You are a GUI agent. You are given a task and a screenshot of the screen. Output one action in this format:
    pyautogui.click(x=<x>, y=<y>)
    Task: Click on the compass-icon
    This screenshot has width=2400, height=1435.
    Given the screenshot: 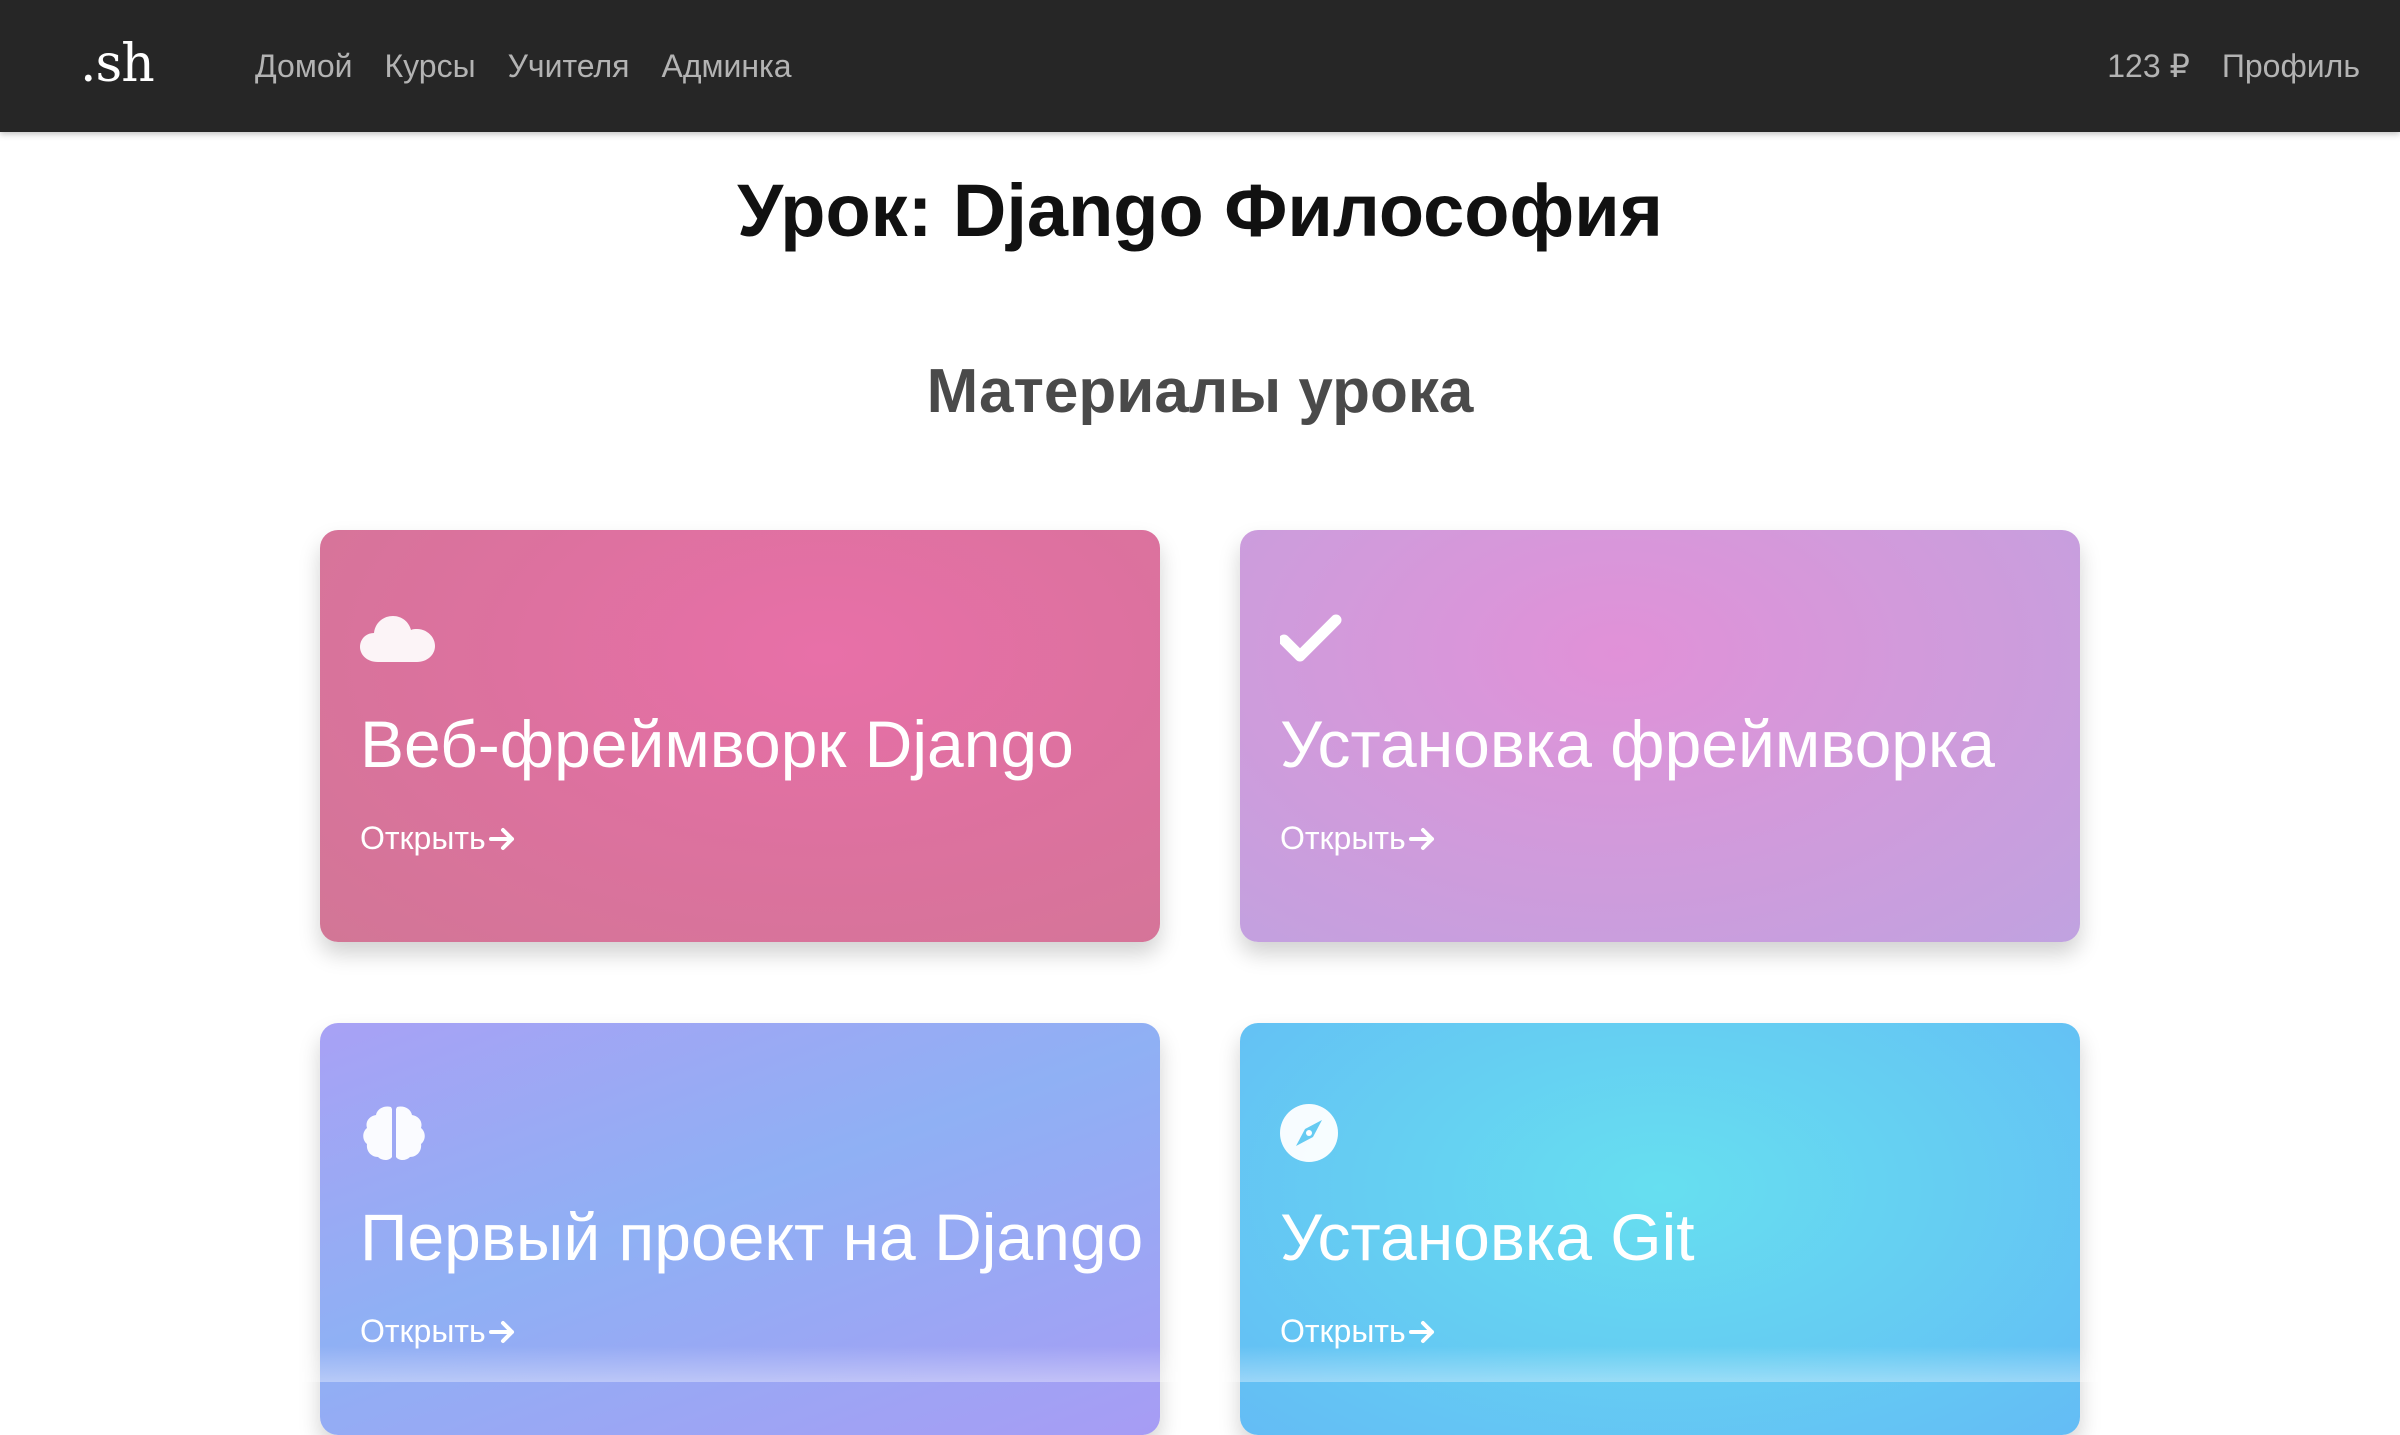 What is the action you would take?
    pyautogui.click(x=1309, y=1133)
    